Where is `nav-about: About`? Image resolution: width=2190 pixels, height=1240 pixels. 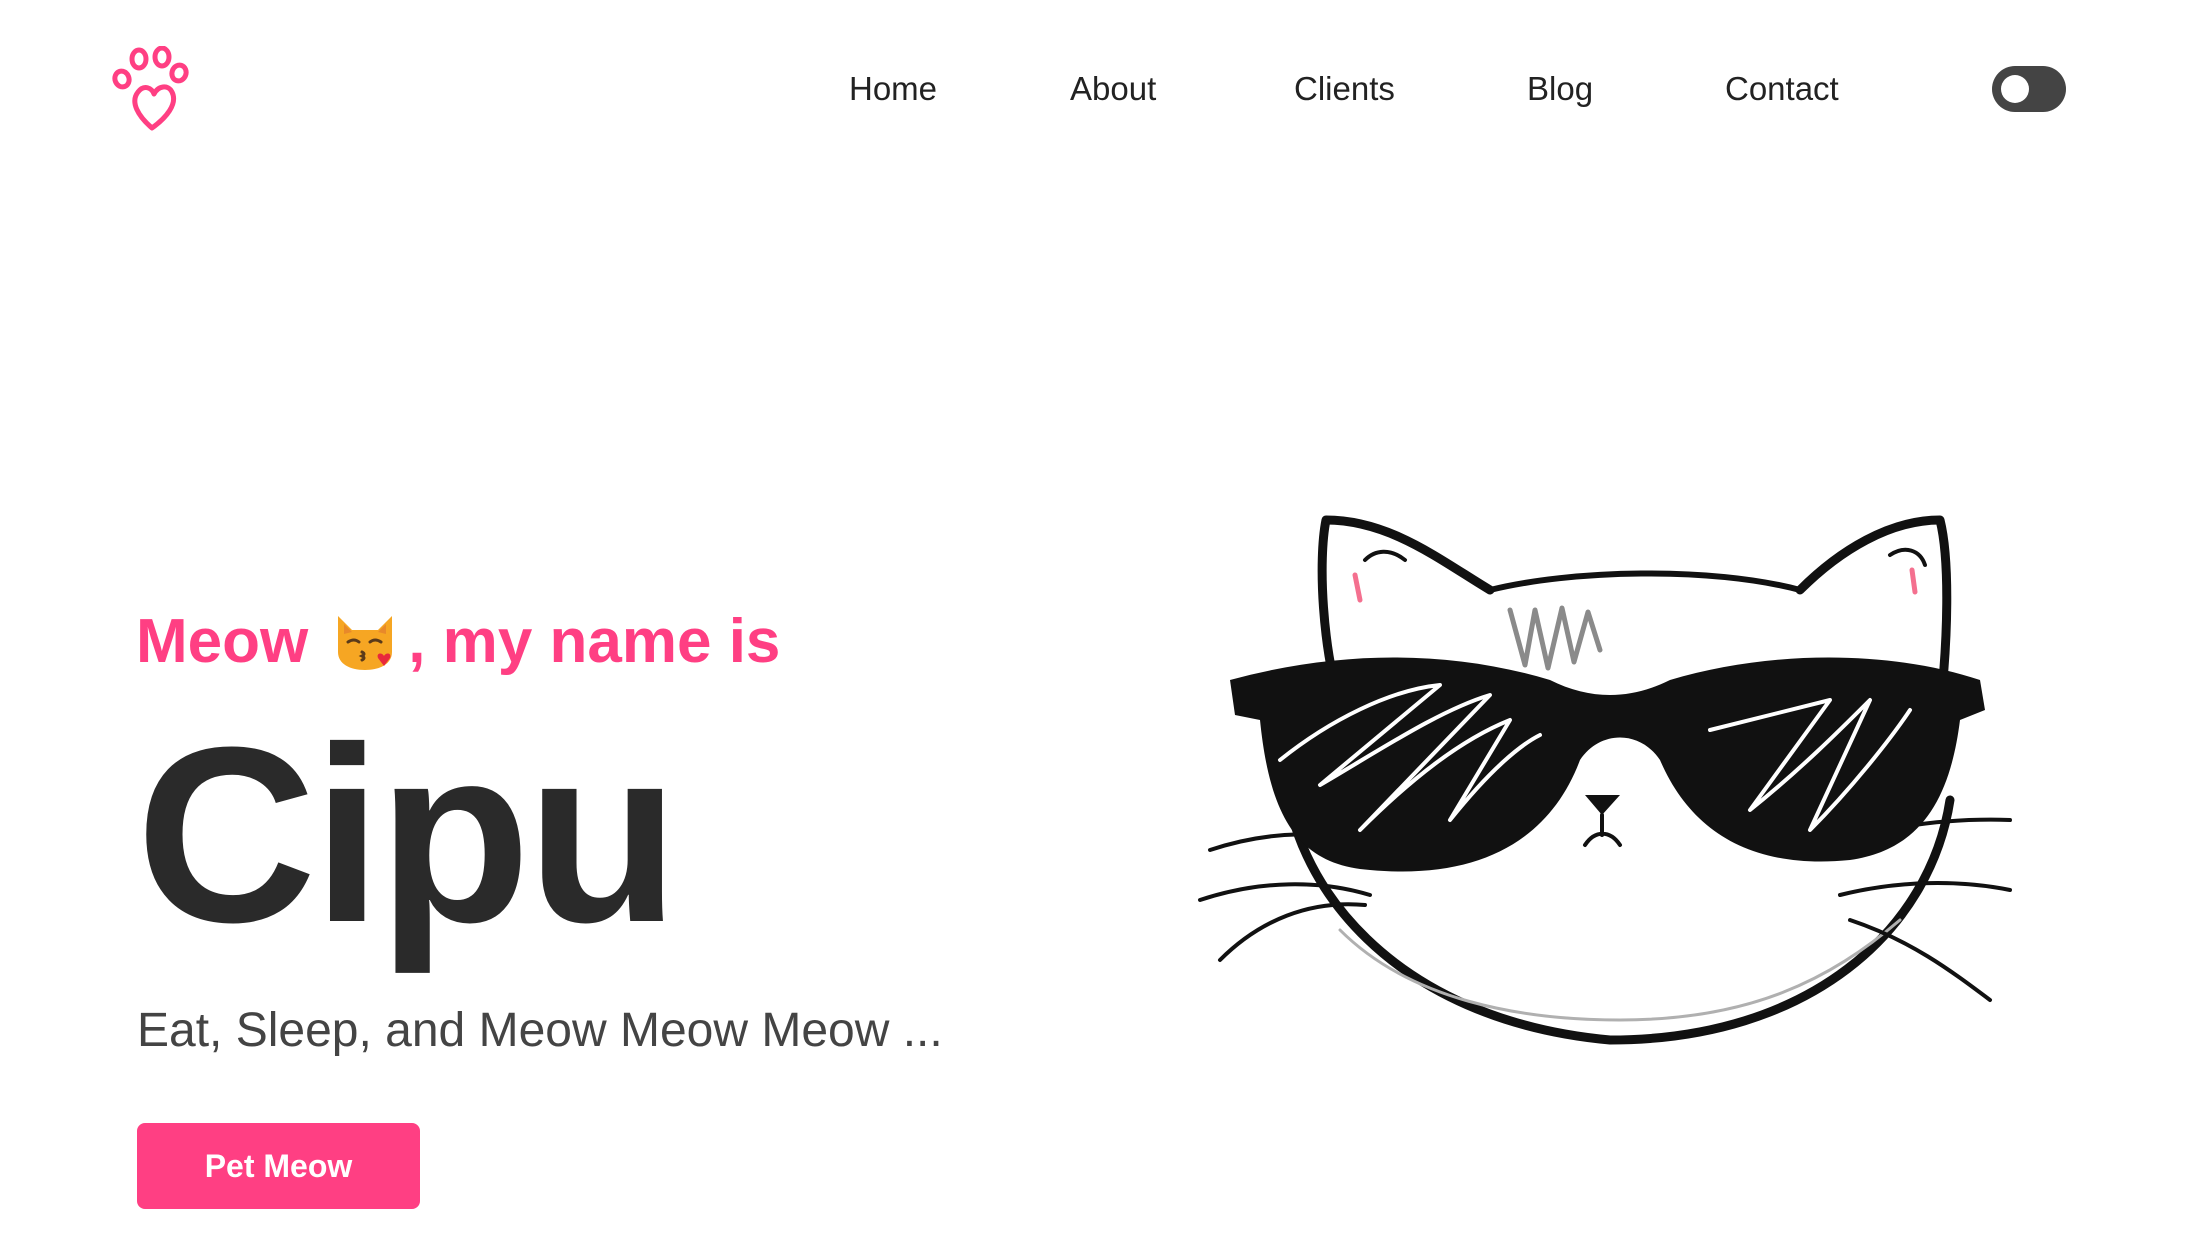
nav-about: About is located at coordinates (1113, 89).